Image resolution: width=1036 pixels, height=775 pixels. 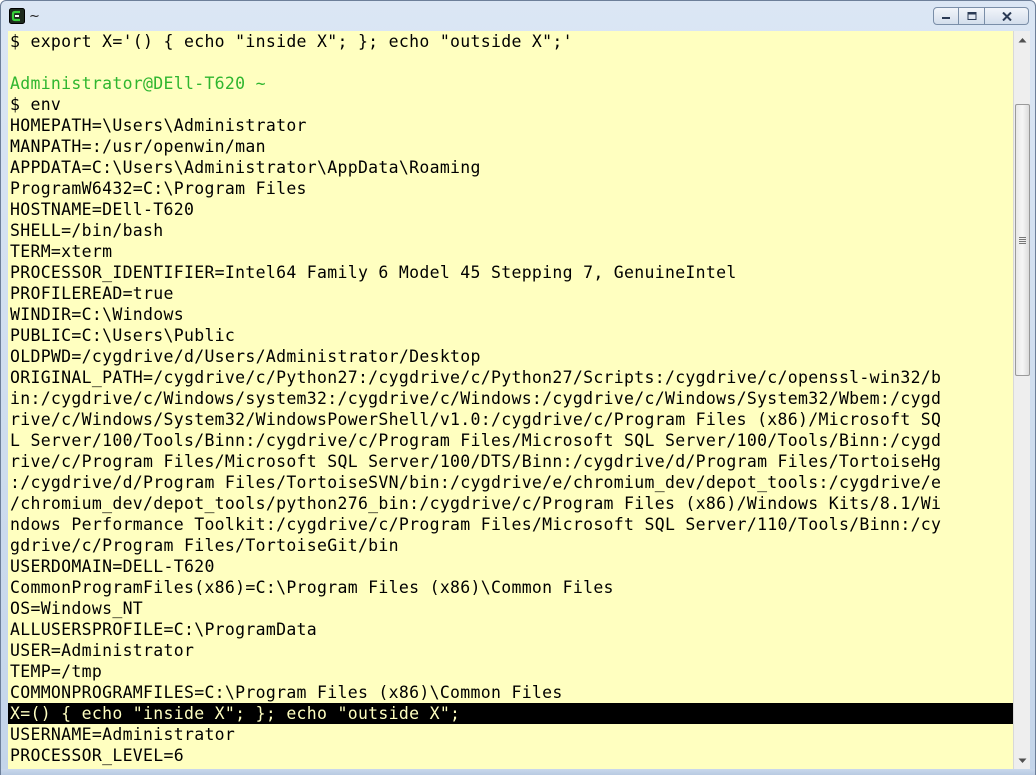 What do you see at coordinates (36, 104) in the screenshot?
I see `terminal-line: $ env` at bounding box center [36, 104].